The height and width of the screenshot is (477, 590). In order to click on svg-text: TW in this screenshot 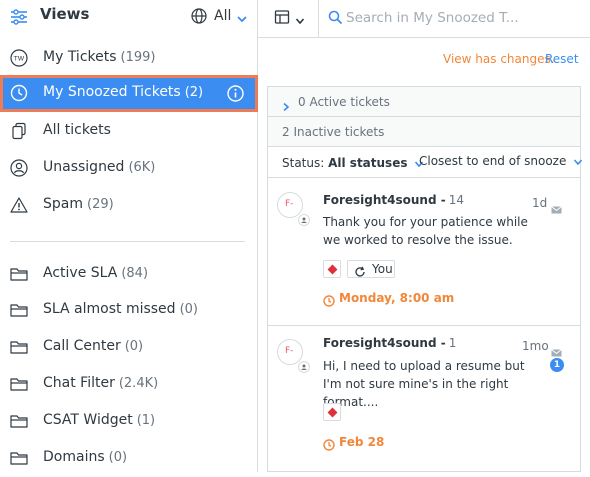, I will do `click(19, 59)`.